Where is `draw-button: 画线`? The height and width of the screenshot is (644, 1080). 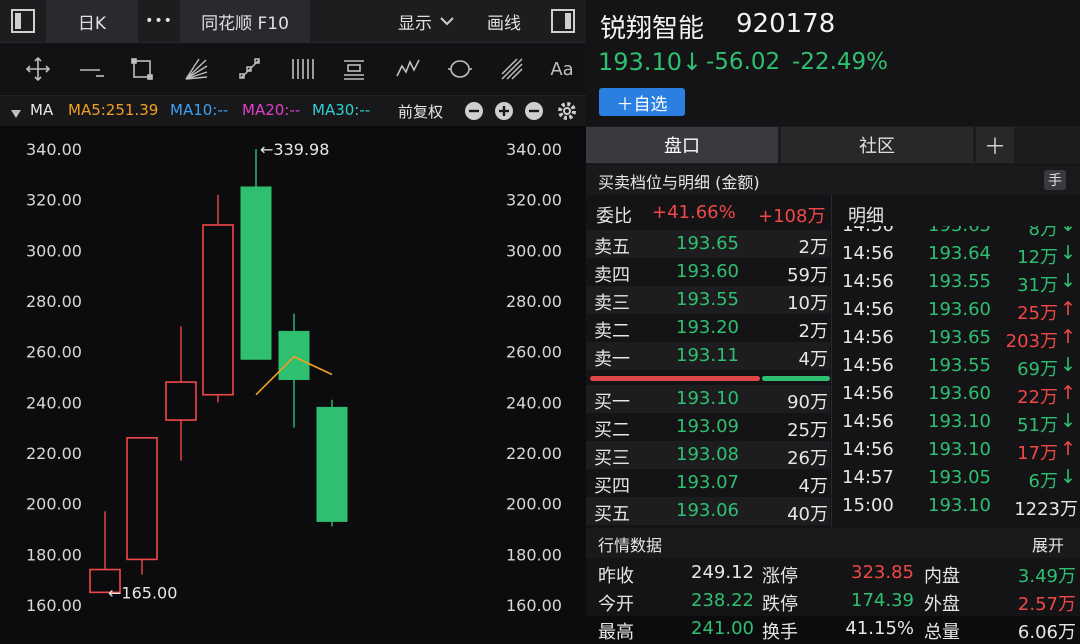 draw-button: 画线 is located at coordinates (504, 21).